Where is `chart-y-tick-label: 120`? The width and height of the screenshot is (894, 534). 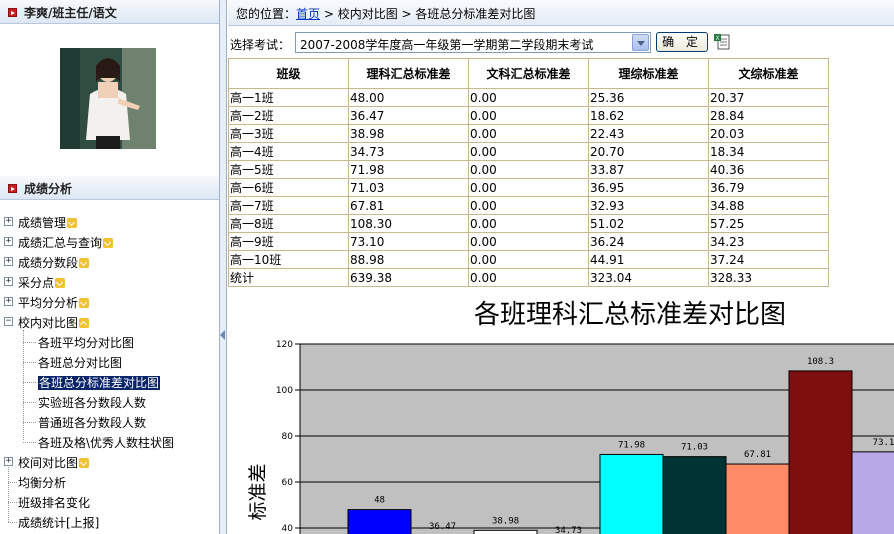
chart-y-tick-label: 120 is located at coordinates (284, 345).